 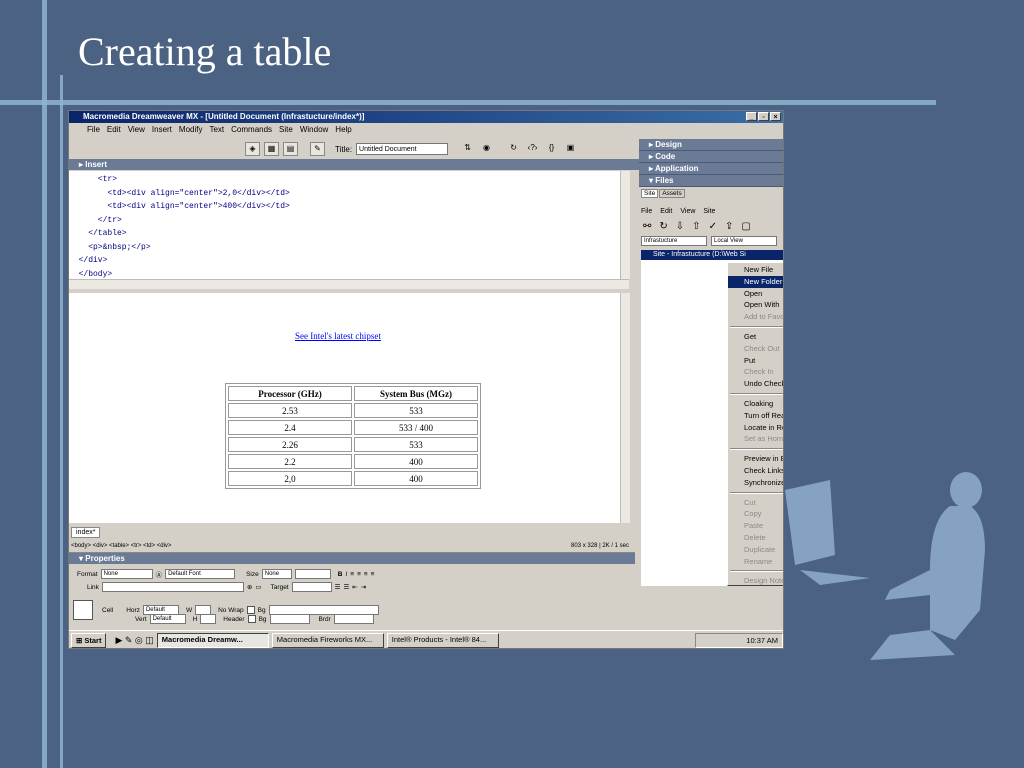 What do you see at coordinates (763, 116) in the screenshot?
I see `maximize-button: ▫` at bounding box center [763, 116].